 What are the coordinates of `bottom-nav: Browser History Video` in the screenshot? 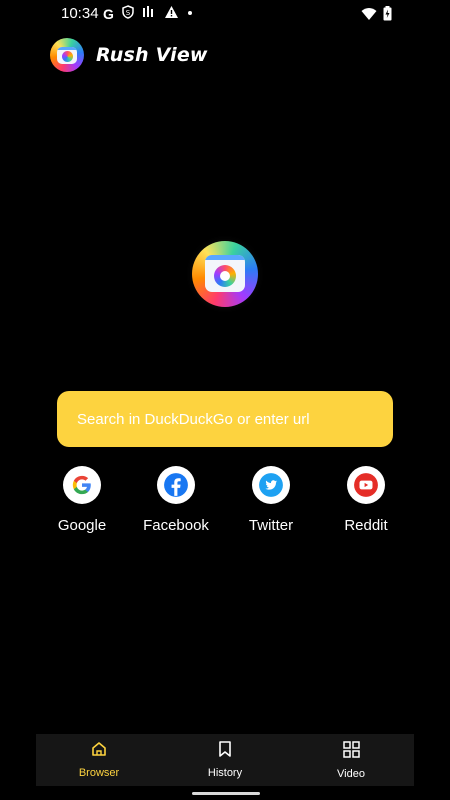 It's located at (225, 760).